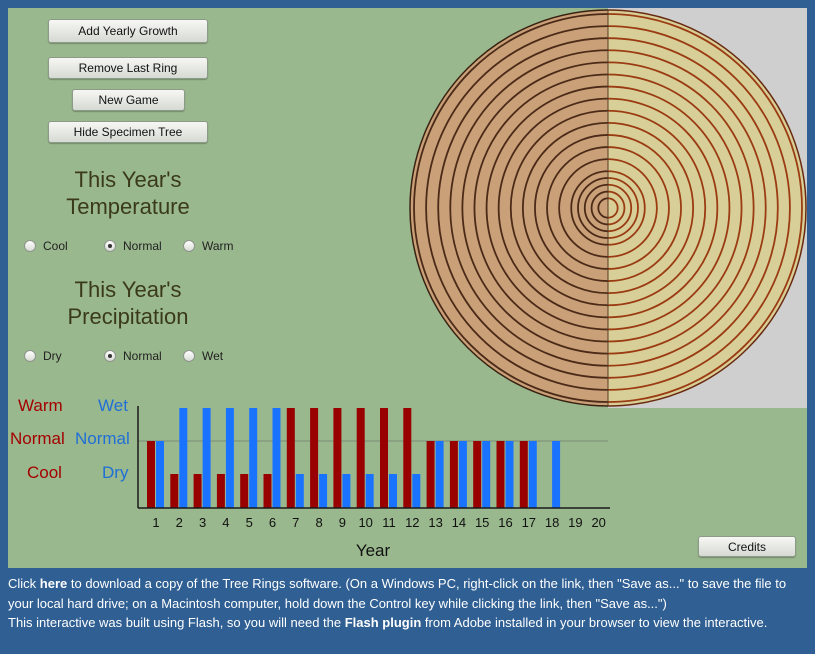 The width and height of the screenshot is (815, 654). What do you see at coordinates (412, 522) in the screenshot?
I see `x-tick-label: 12` at bounding box center [412, 522].